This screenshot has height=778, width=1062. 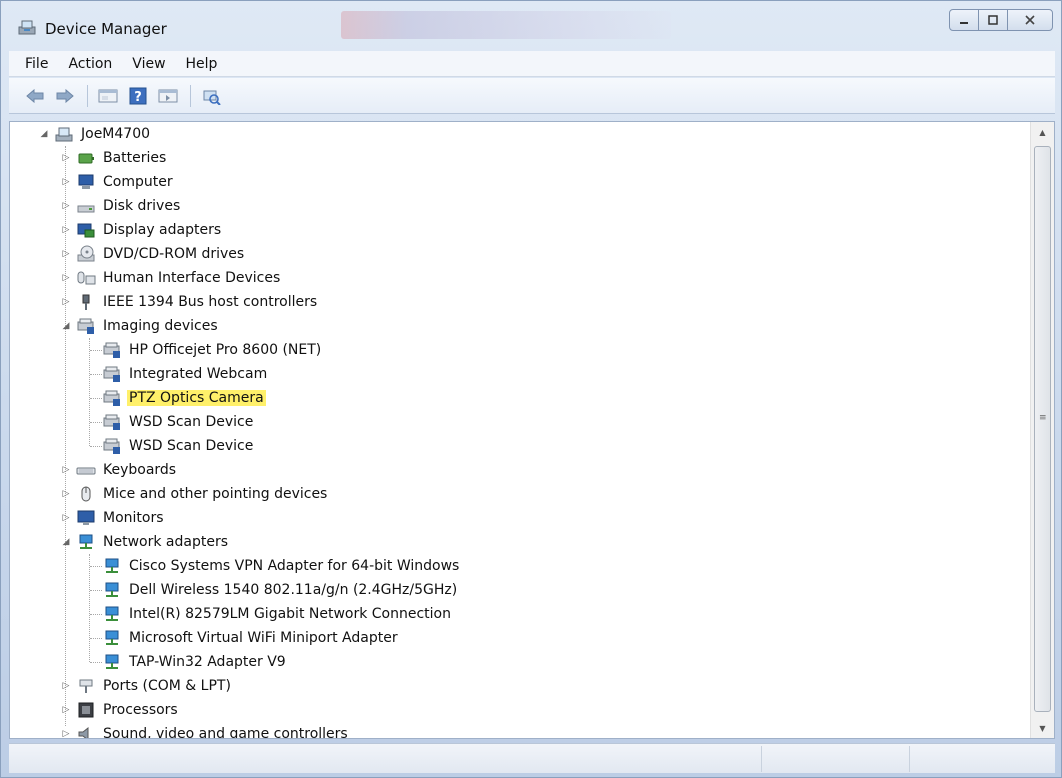 I want to click on tree-category-batteries: ▷ Batteries, so click(x=114, y=158).